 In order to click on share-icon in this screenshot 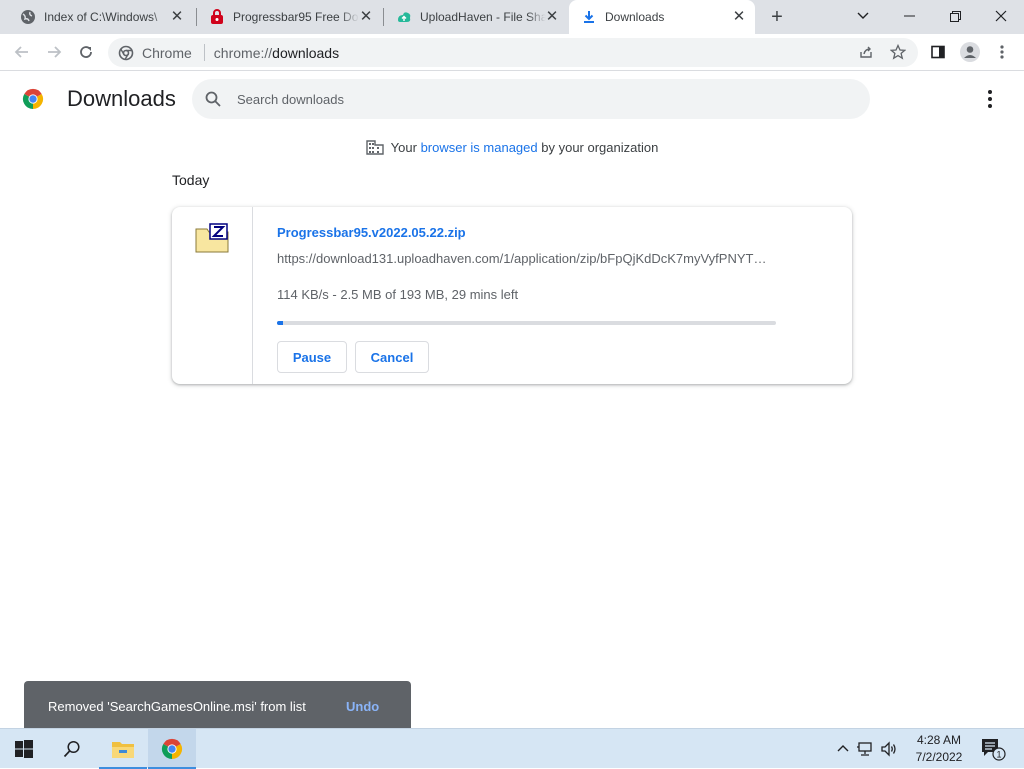, I will do `click(866, 52)`.